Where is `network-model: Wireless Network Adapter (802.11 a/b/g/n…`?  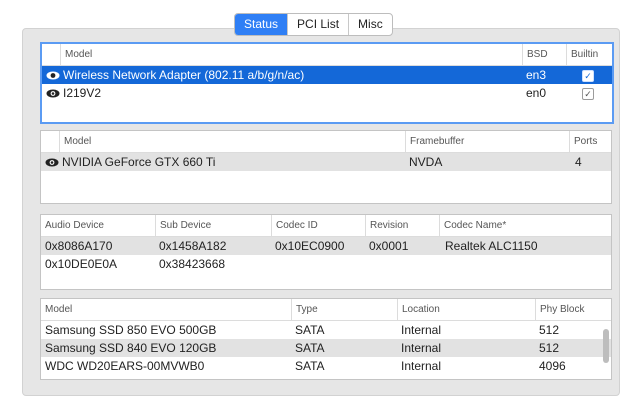 network-model: Wireless Network Adapter (802.11 a/b/g/n… is located at coordinates (184, 75).